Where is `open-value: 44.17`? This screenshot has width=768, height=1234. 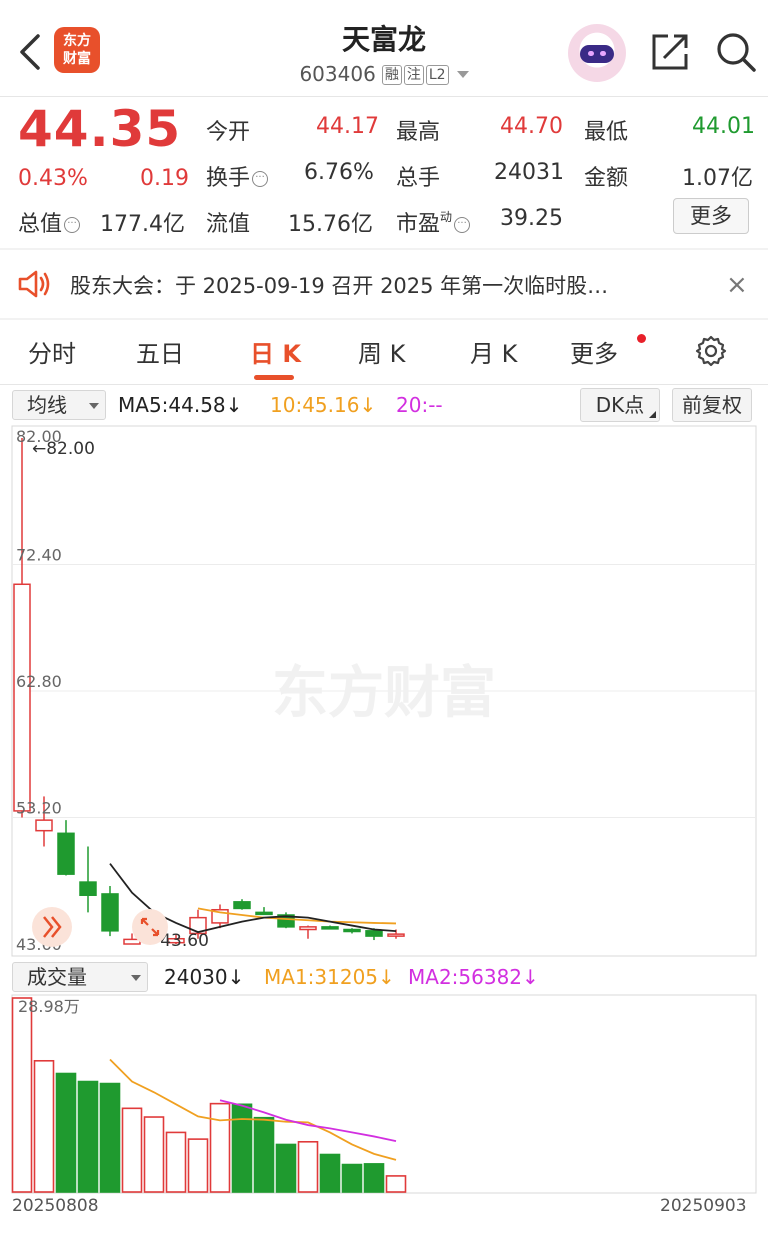 open-value: 44.17 is located at coordinates (347, 126).